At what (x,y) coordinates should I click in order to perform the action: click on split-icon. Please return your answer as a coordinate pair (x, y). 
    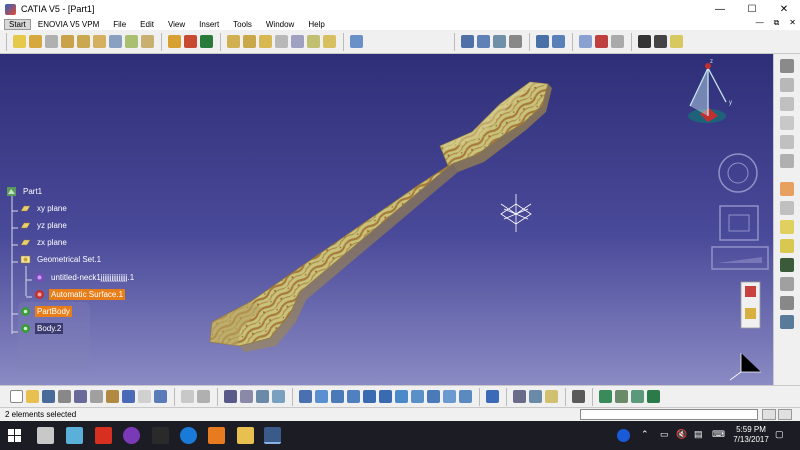
    Looking at the image, I should click on (329, 41).